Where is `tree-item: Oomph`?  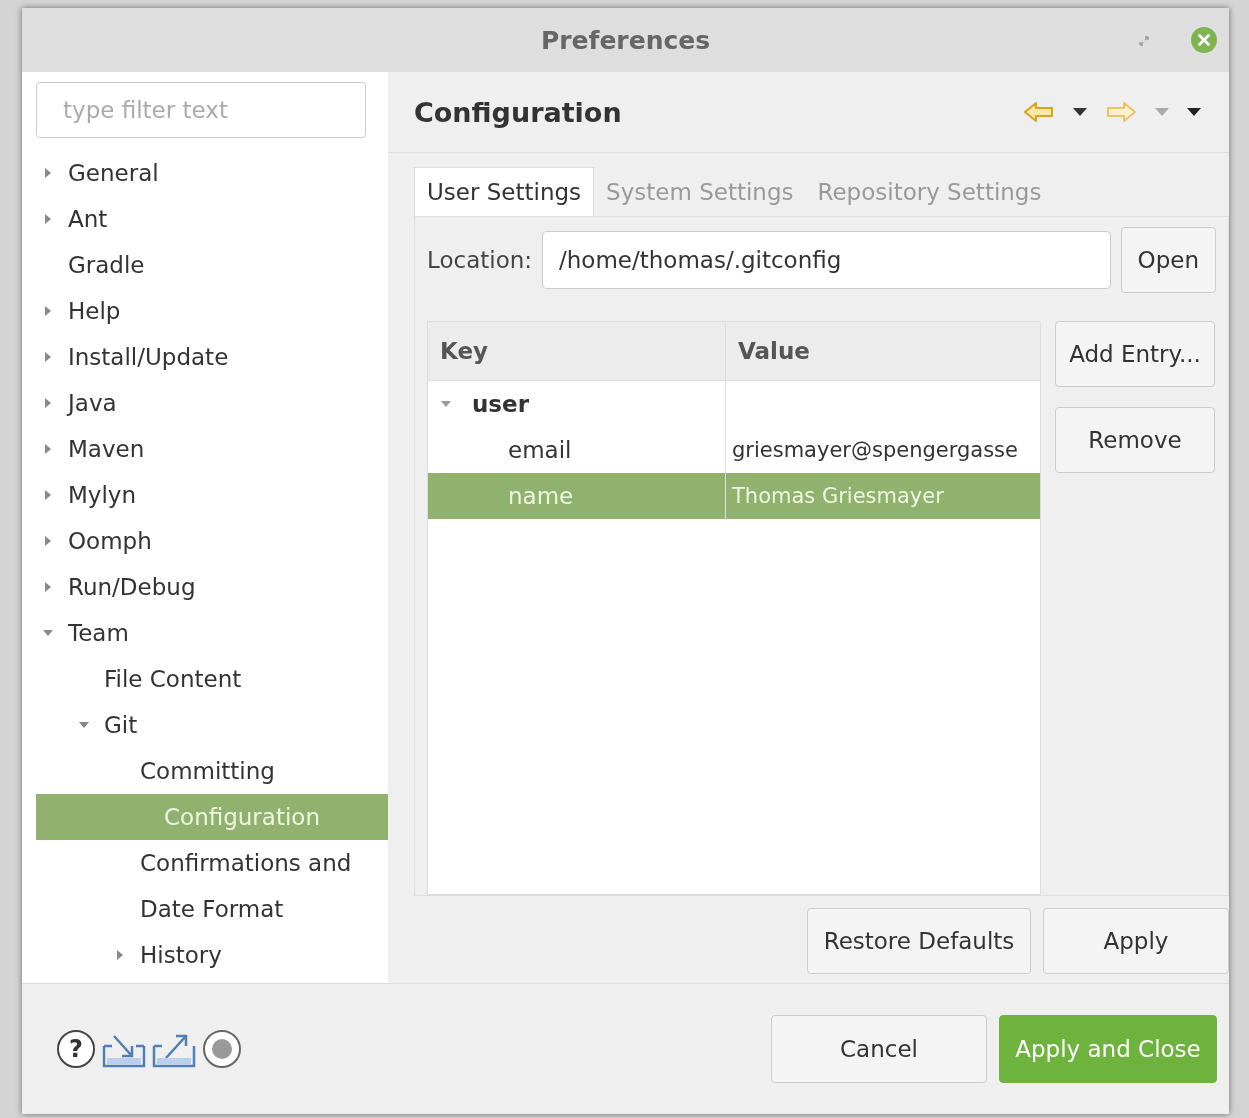 tree-item: Oomph is located at coordinates (205, 541).